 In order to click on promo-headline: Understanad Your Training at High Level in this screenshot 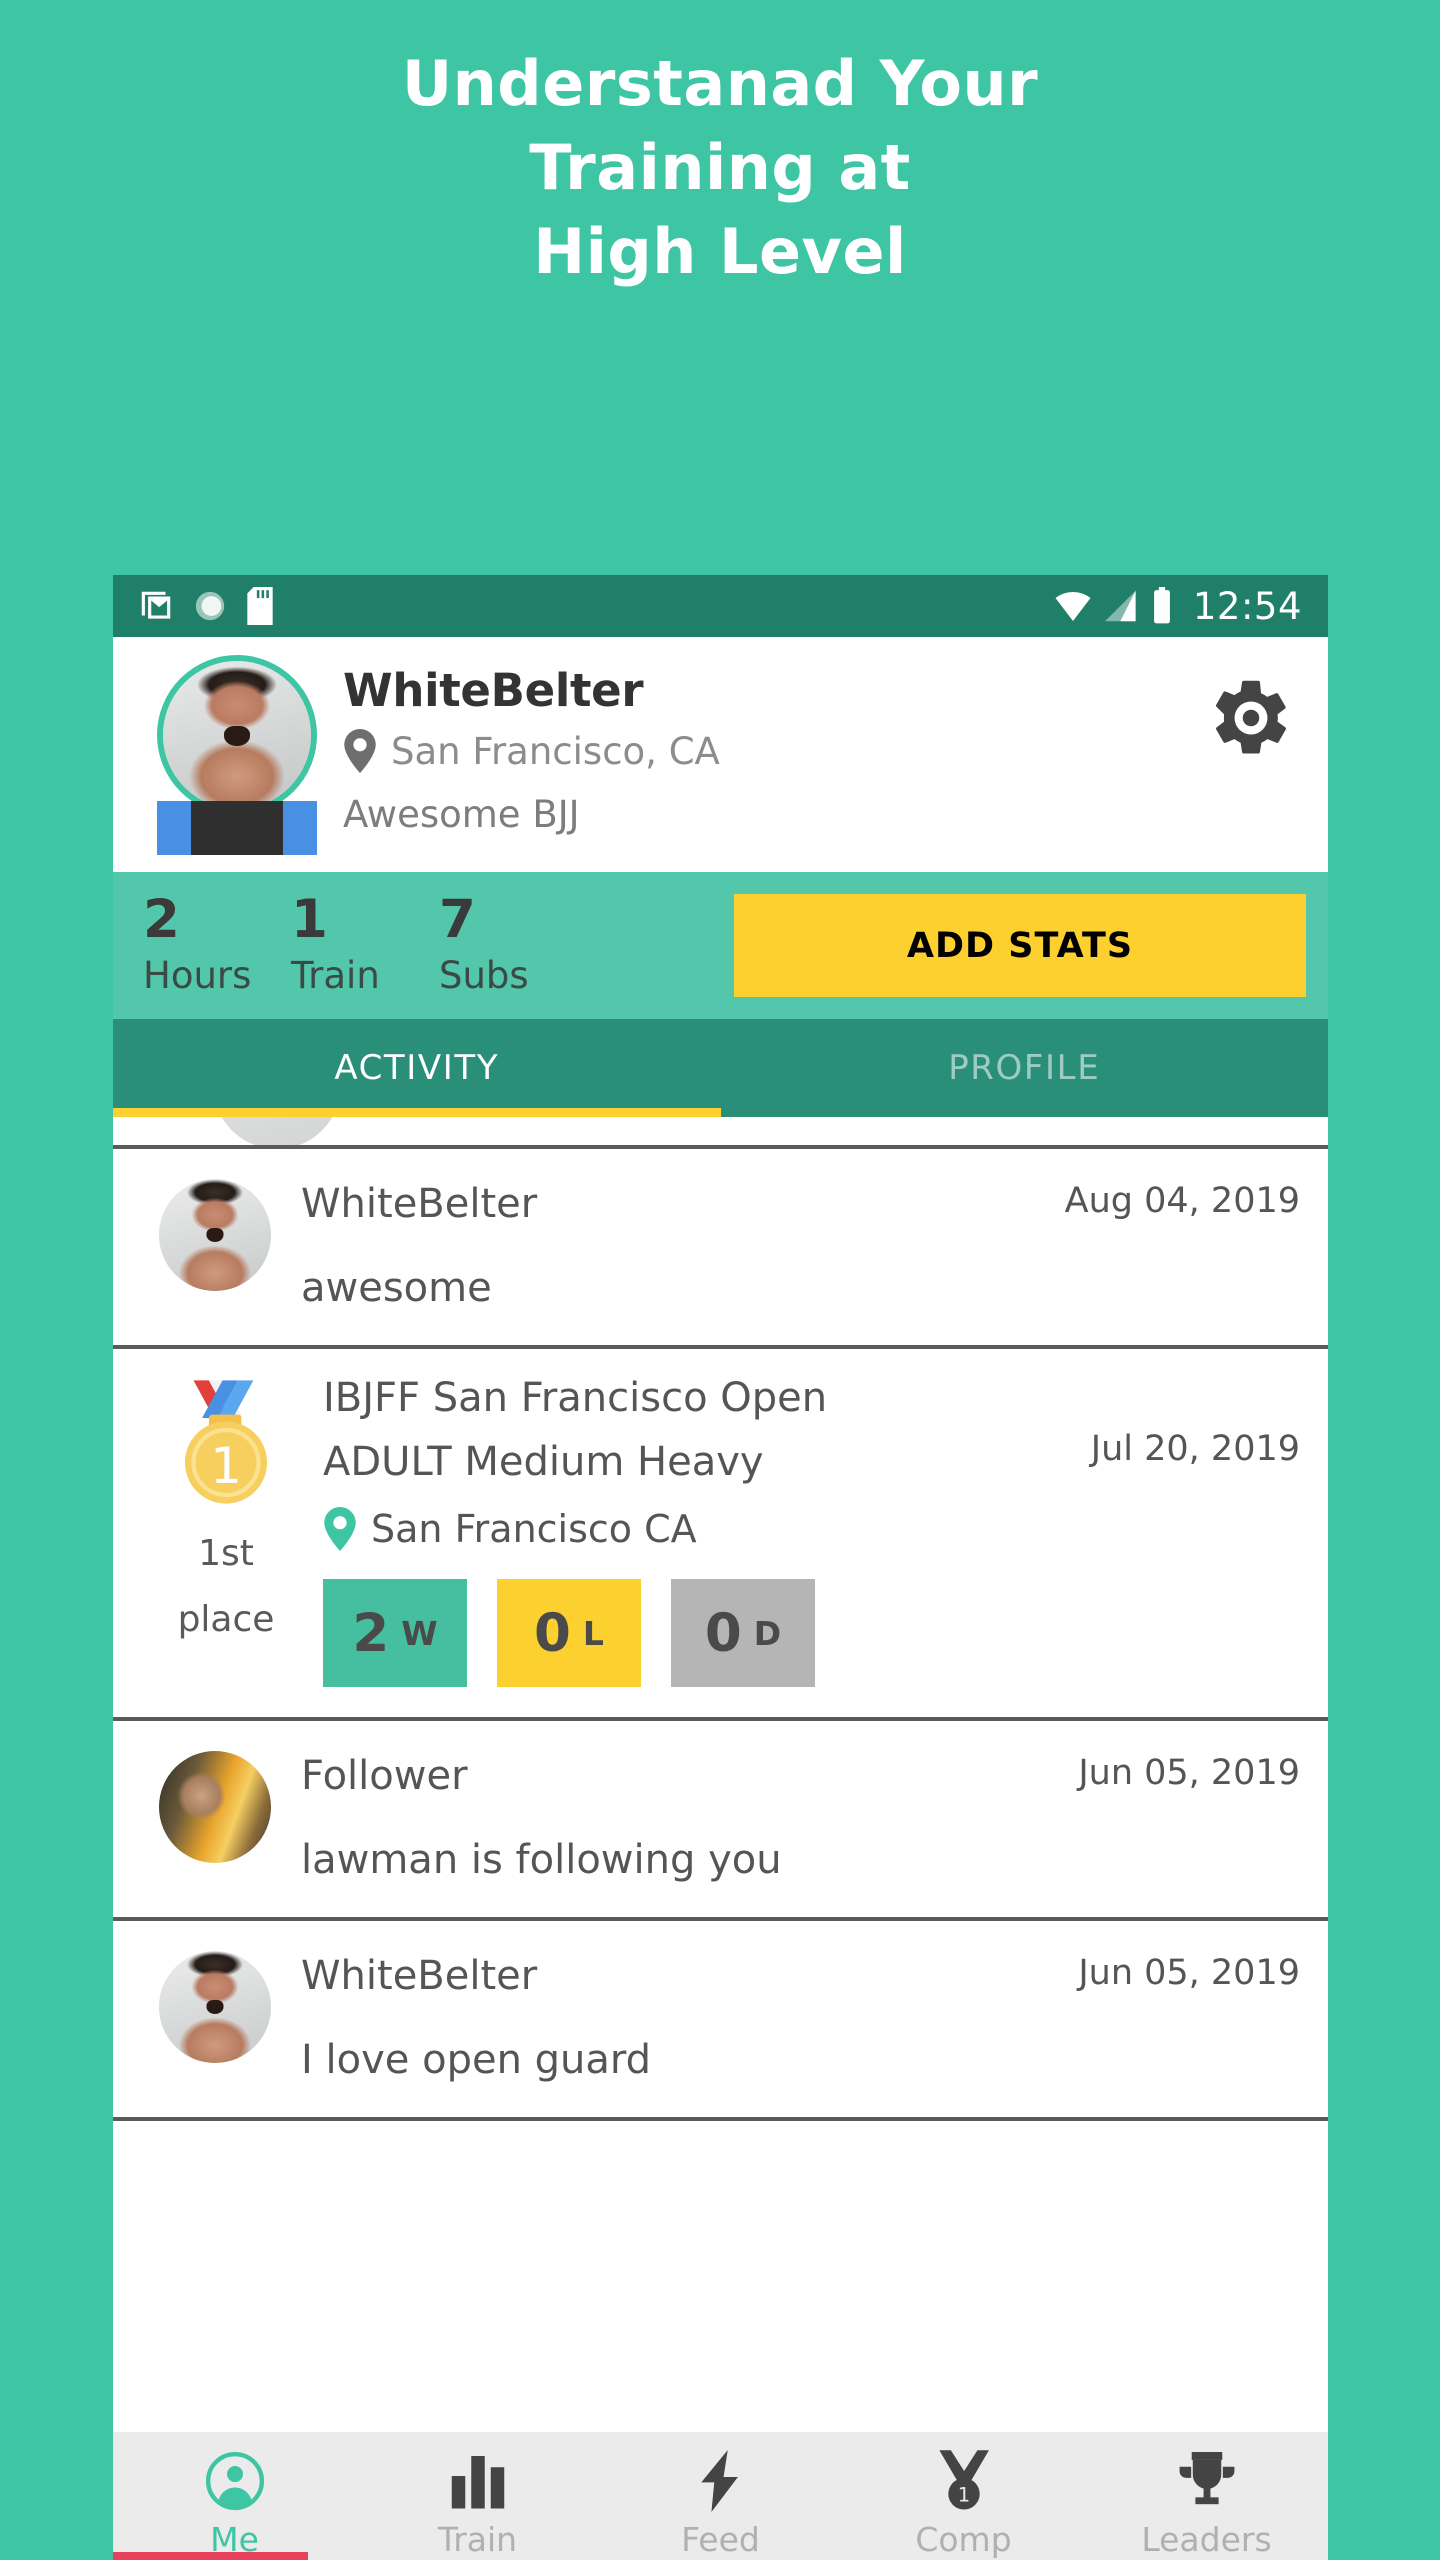, I will do `click(720, 147)`.